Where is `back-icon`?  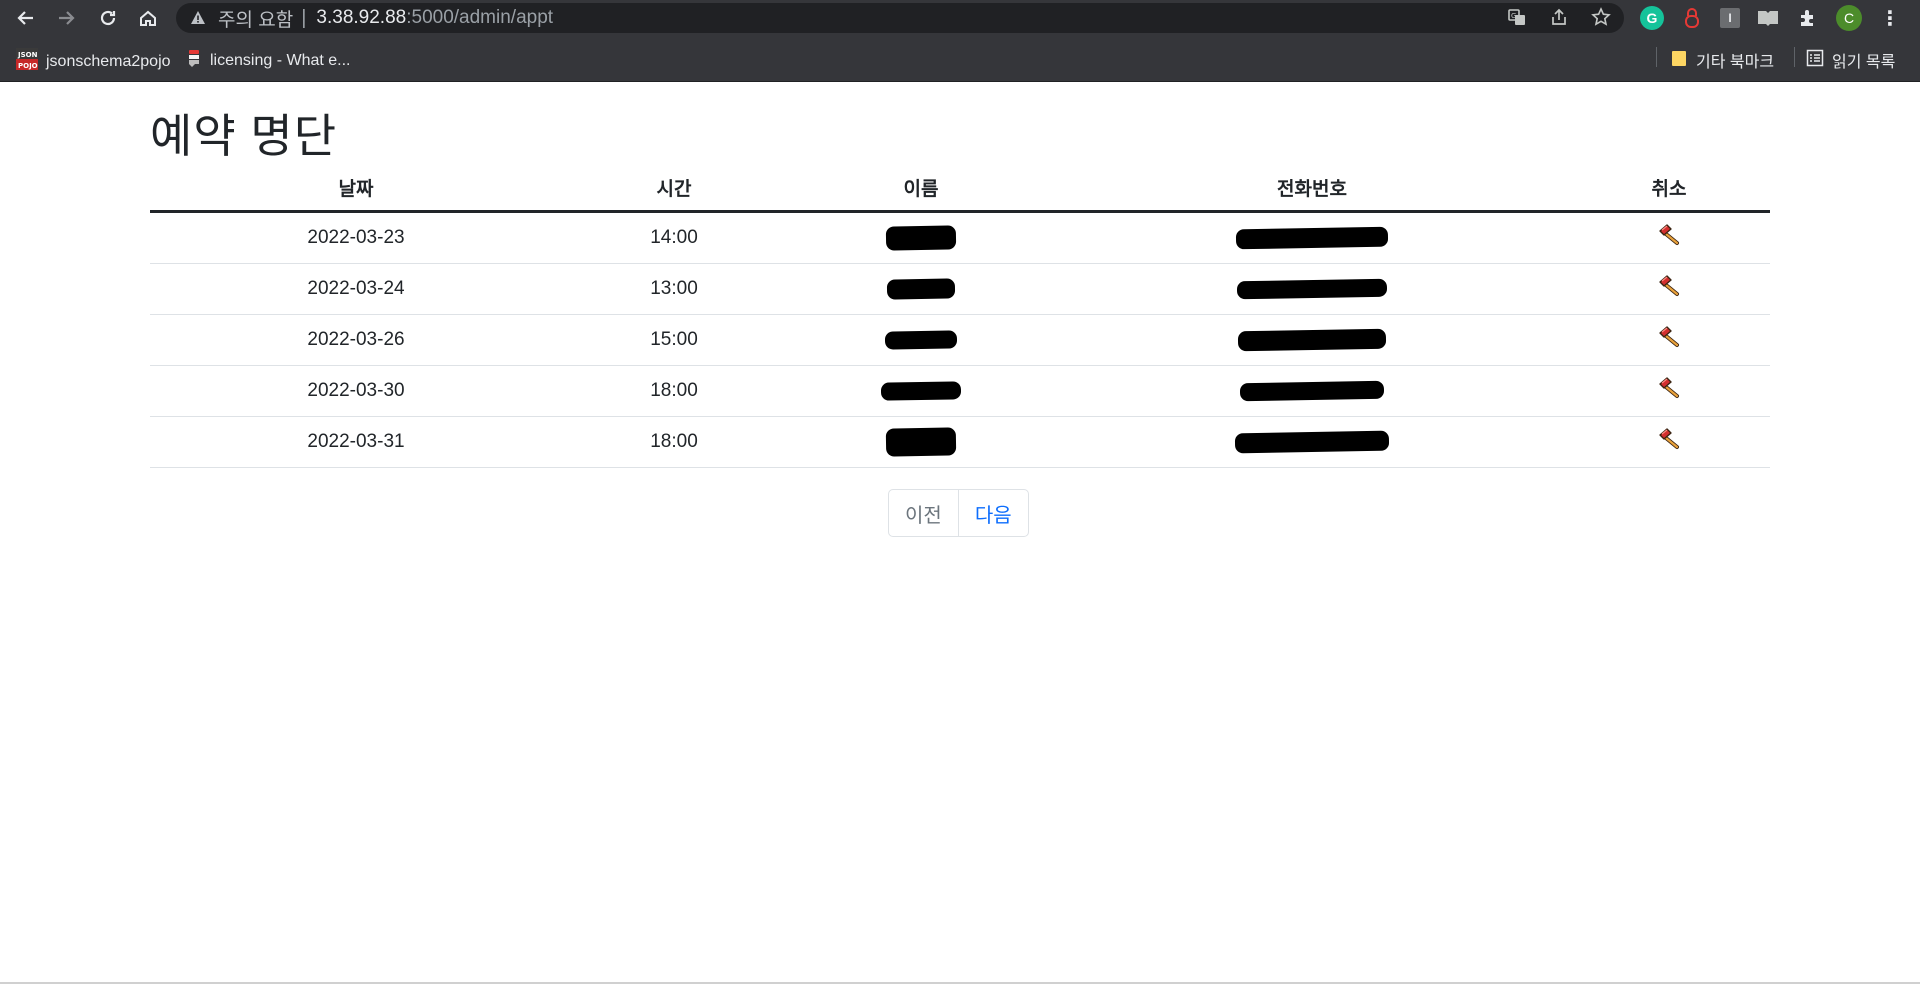 back-icon is located at coordinates (26, 18).